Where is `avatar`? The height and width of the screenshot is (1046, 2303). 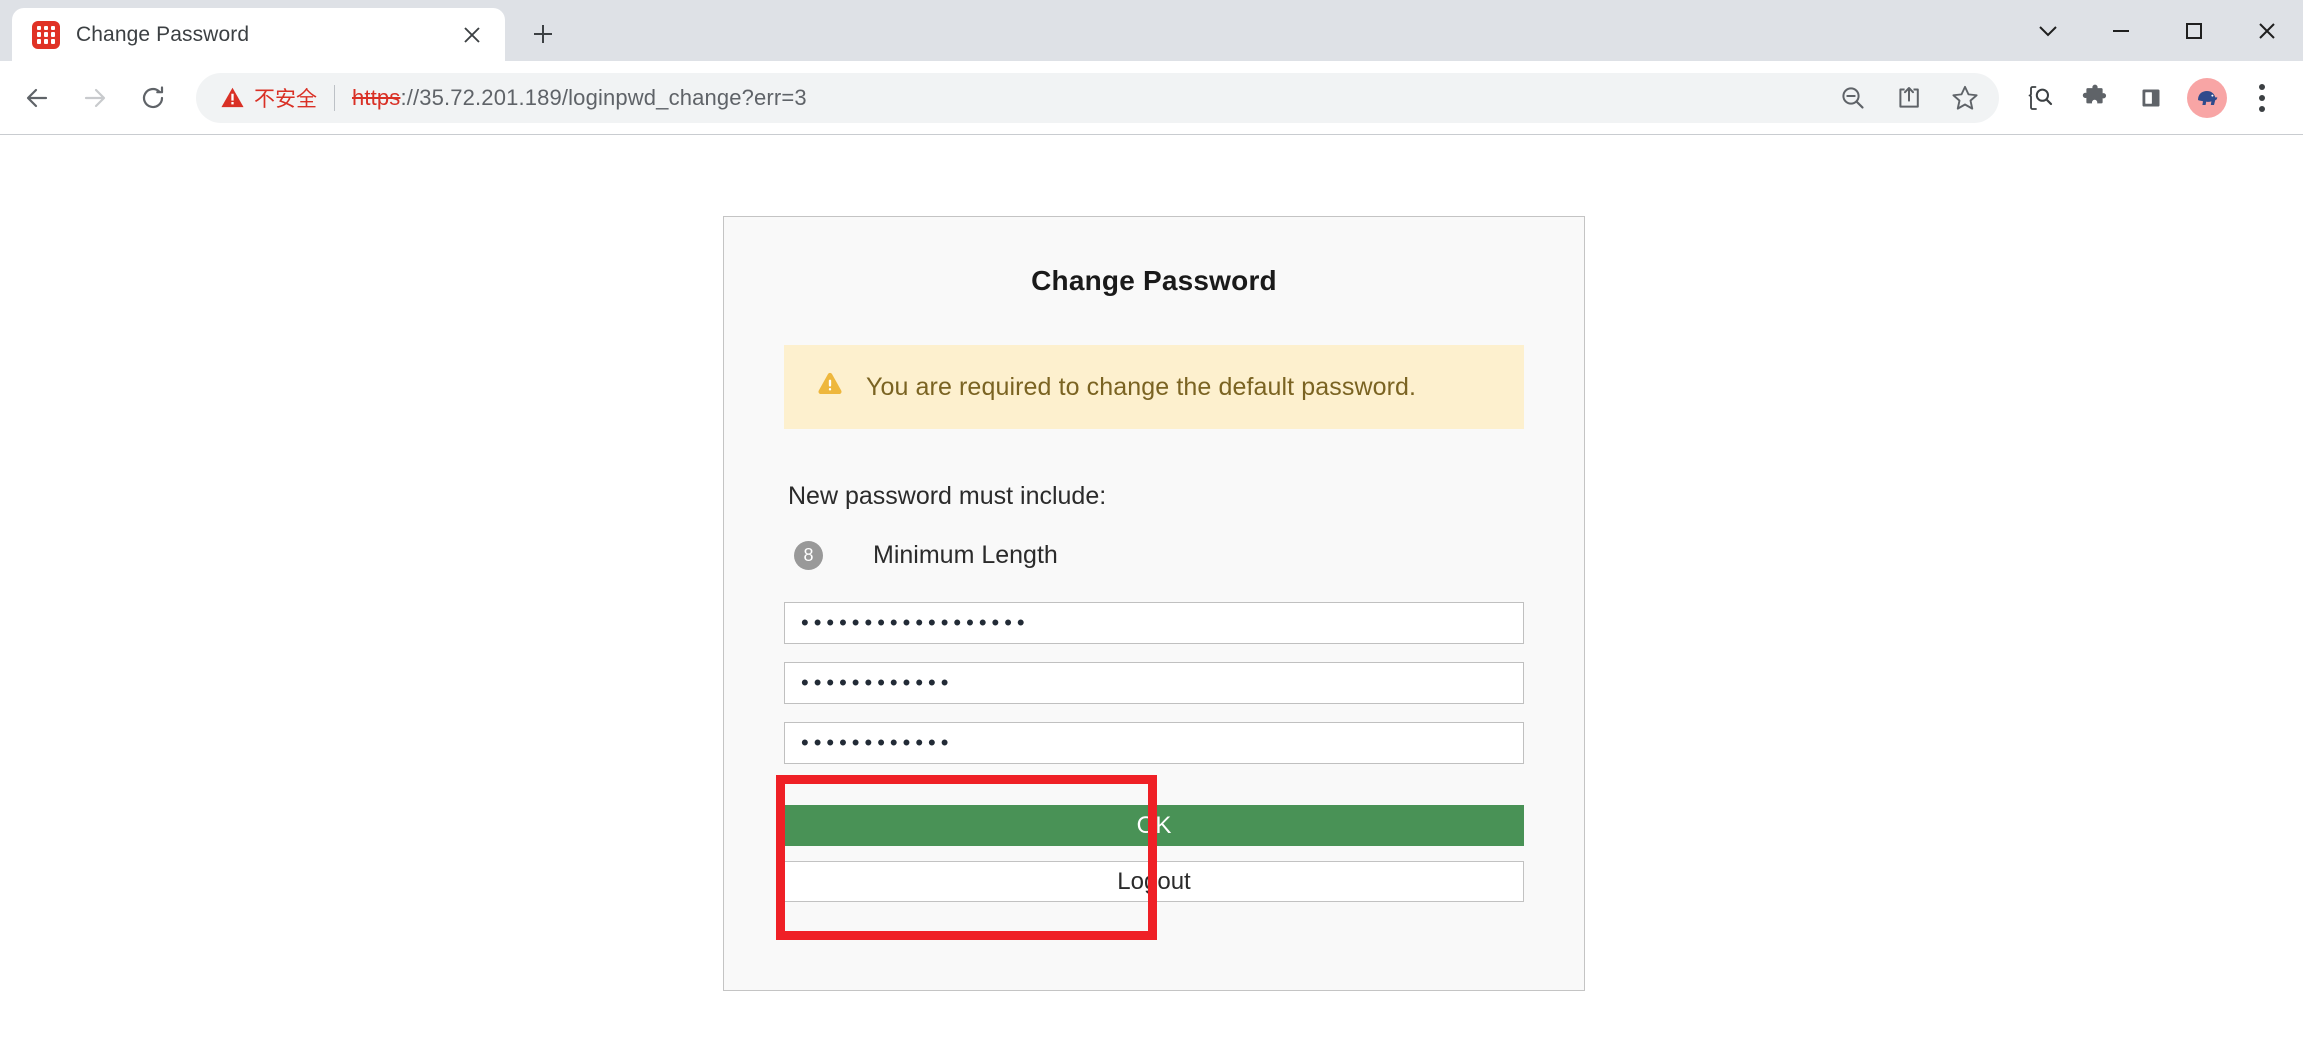 avatar is located at coordinates (2207, 98).